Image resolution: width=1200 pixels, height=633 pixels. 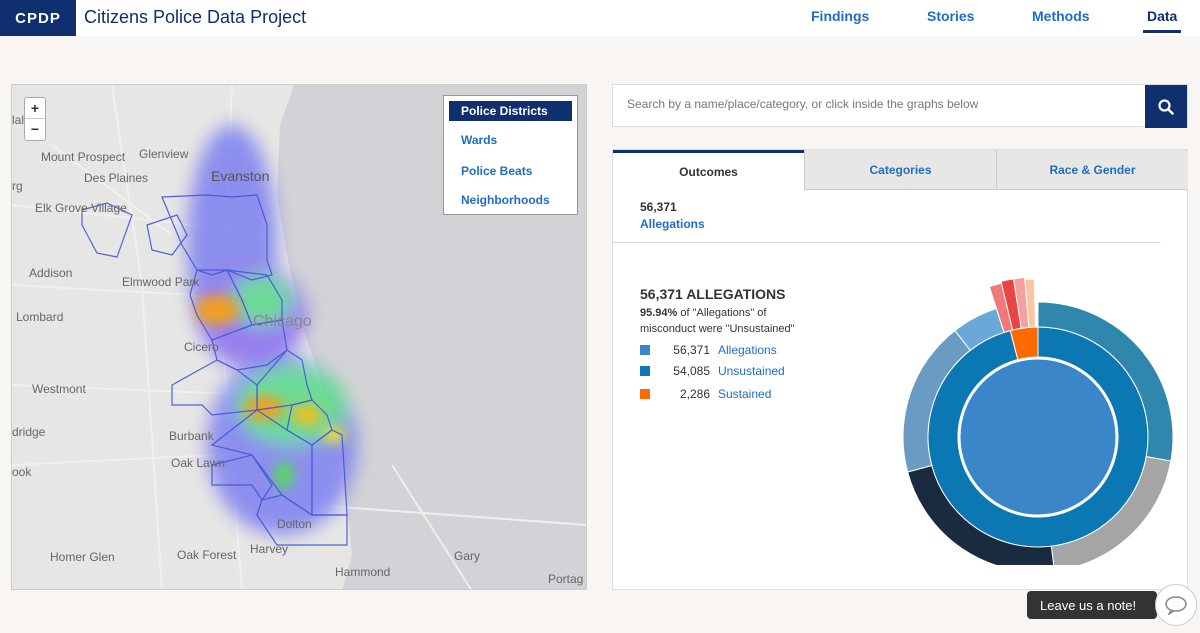 What do you see at coordinates (207, 555) in the screenshot?
I see `place-label: Oak Forest` at bounding box center [207, 555].